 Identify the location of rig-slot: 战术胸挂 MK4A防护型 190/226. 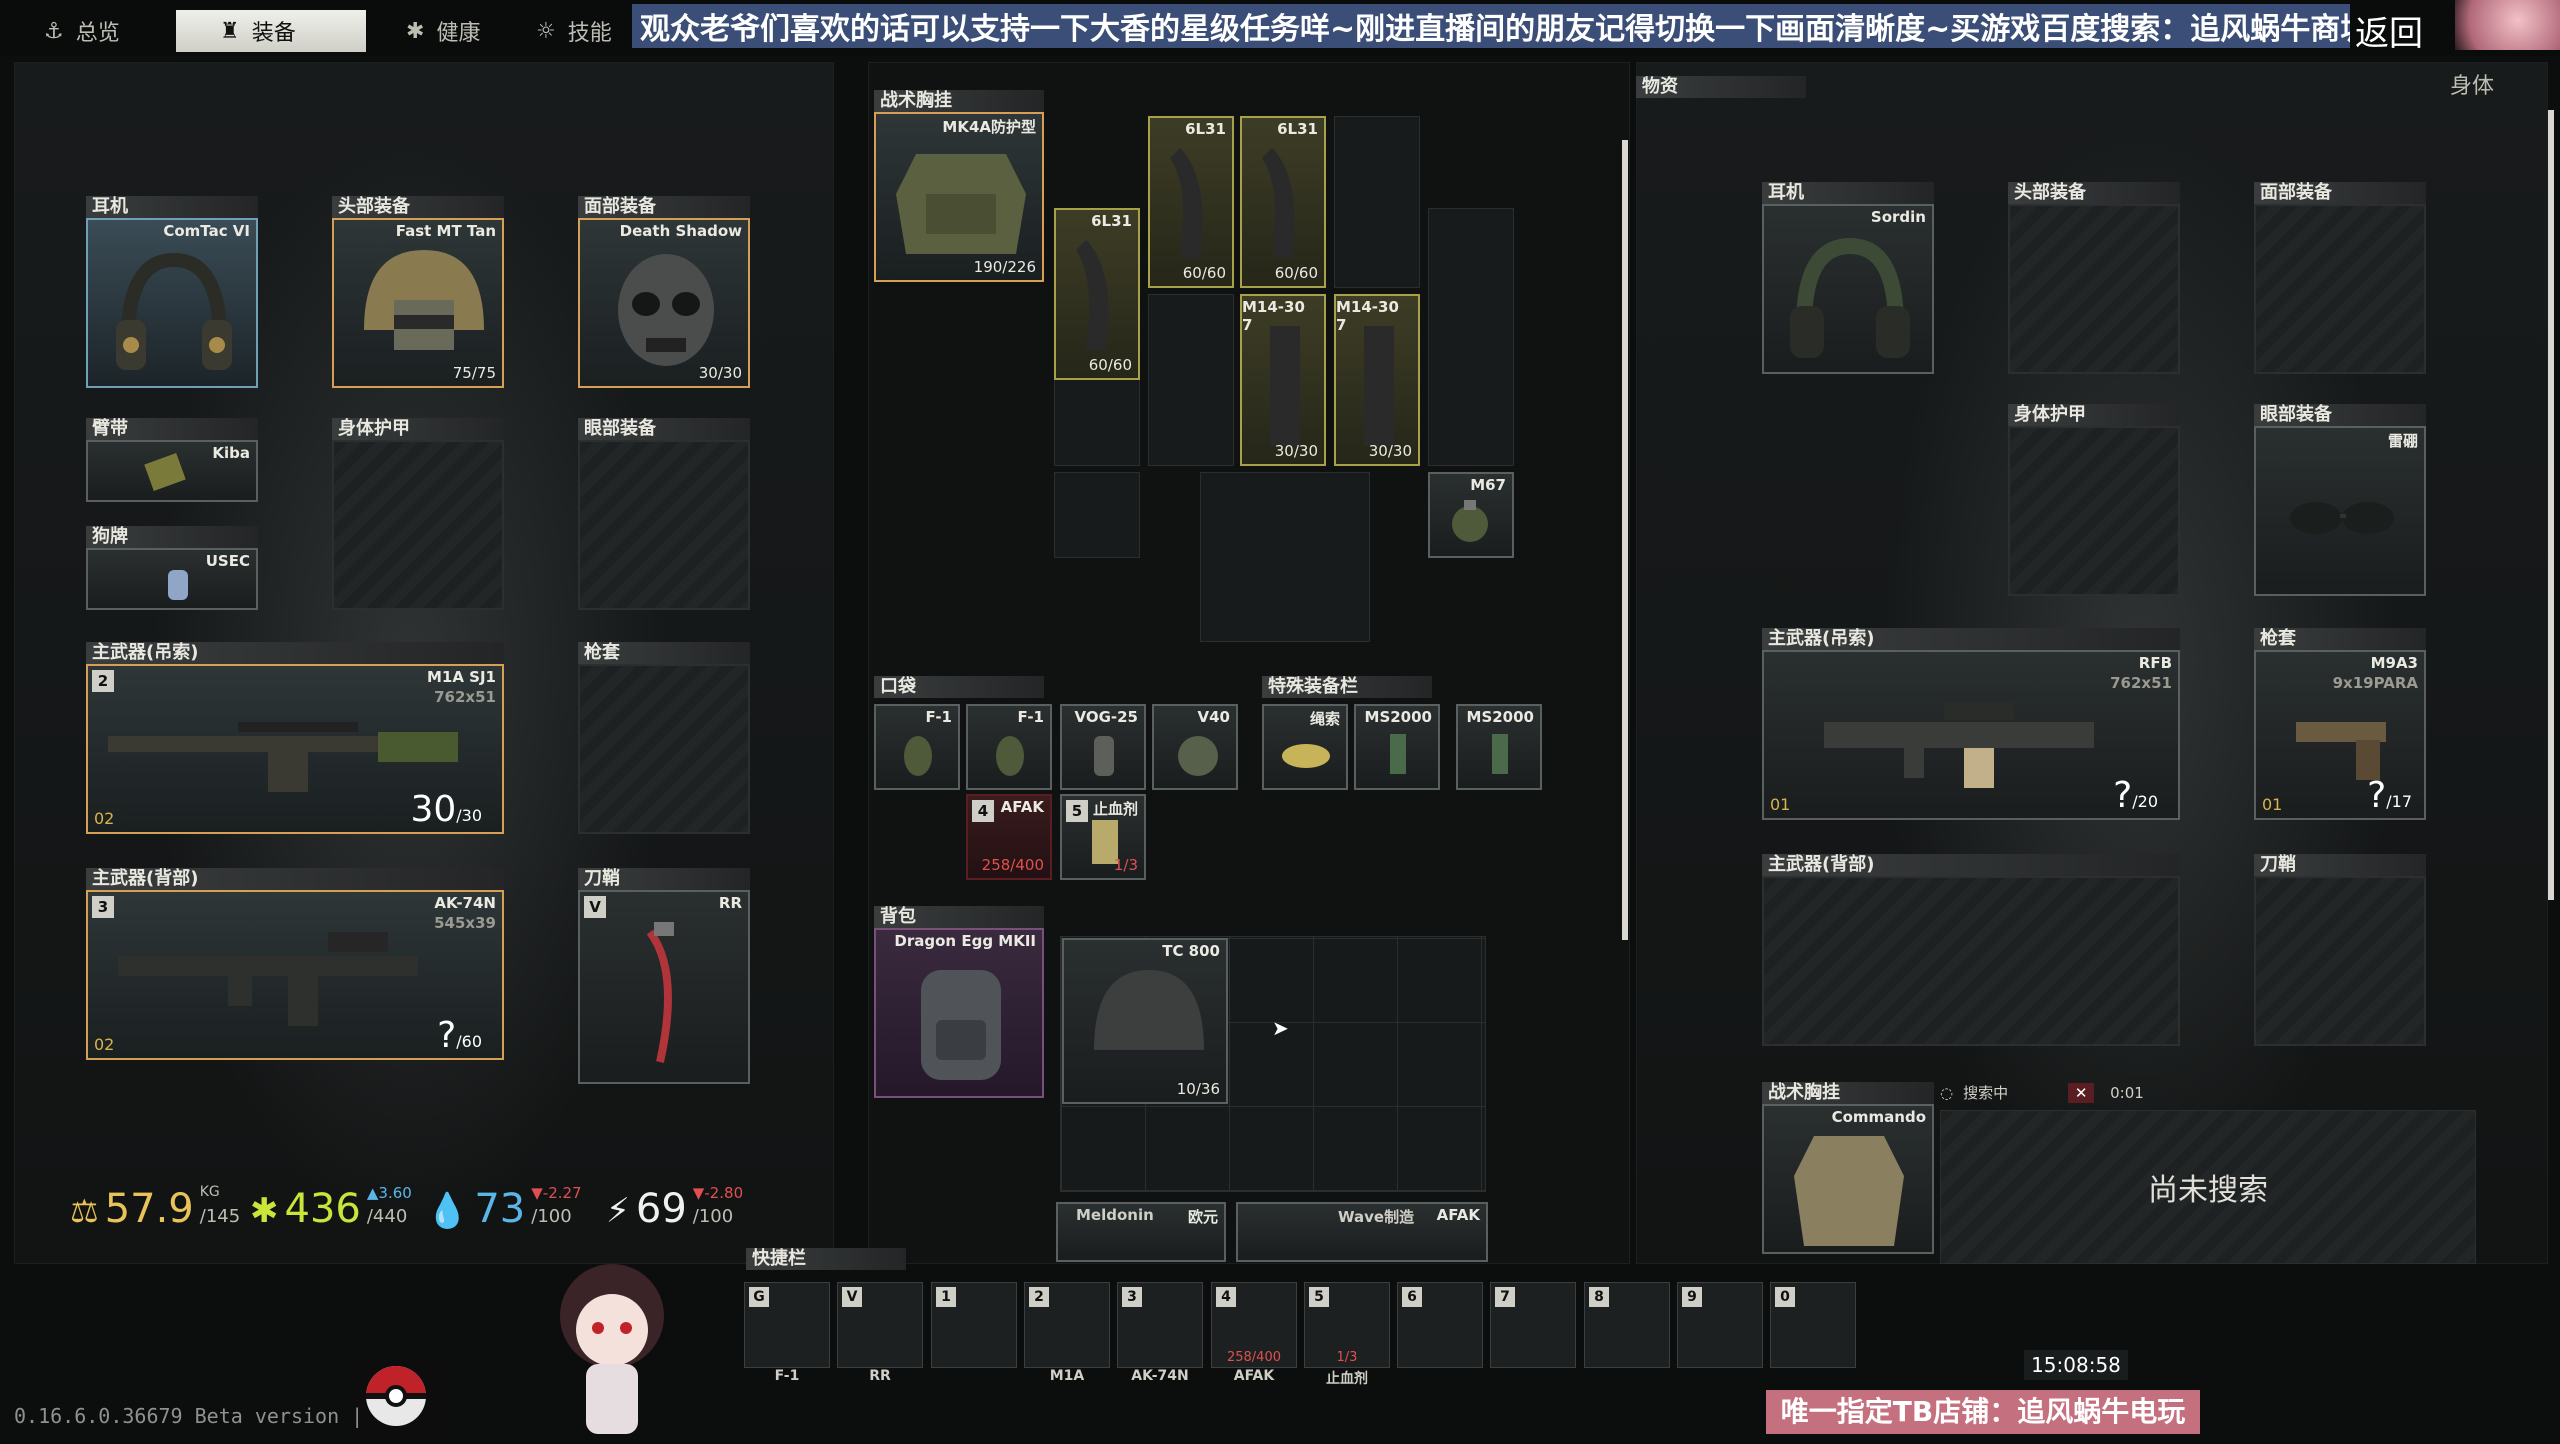
(959, 186).